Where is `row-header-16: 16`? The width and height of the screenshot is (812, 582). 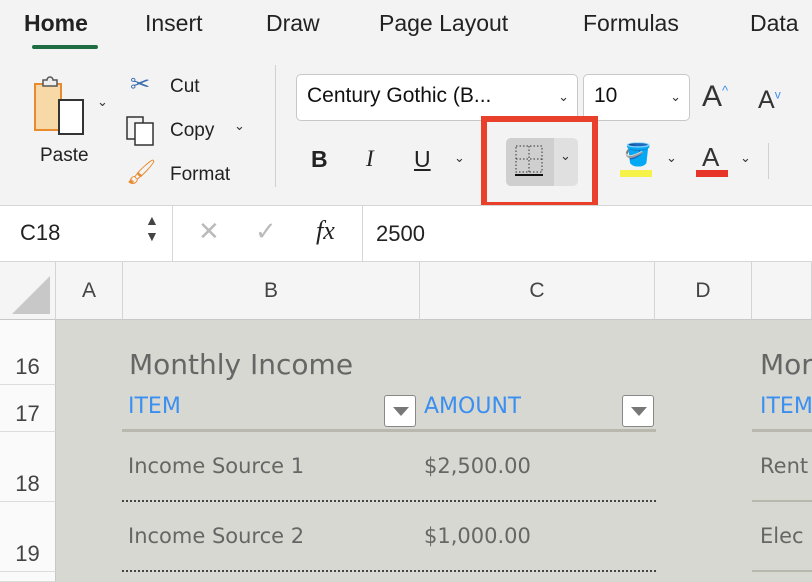
row-header-16: 16 is located at coordinates (28, 352).